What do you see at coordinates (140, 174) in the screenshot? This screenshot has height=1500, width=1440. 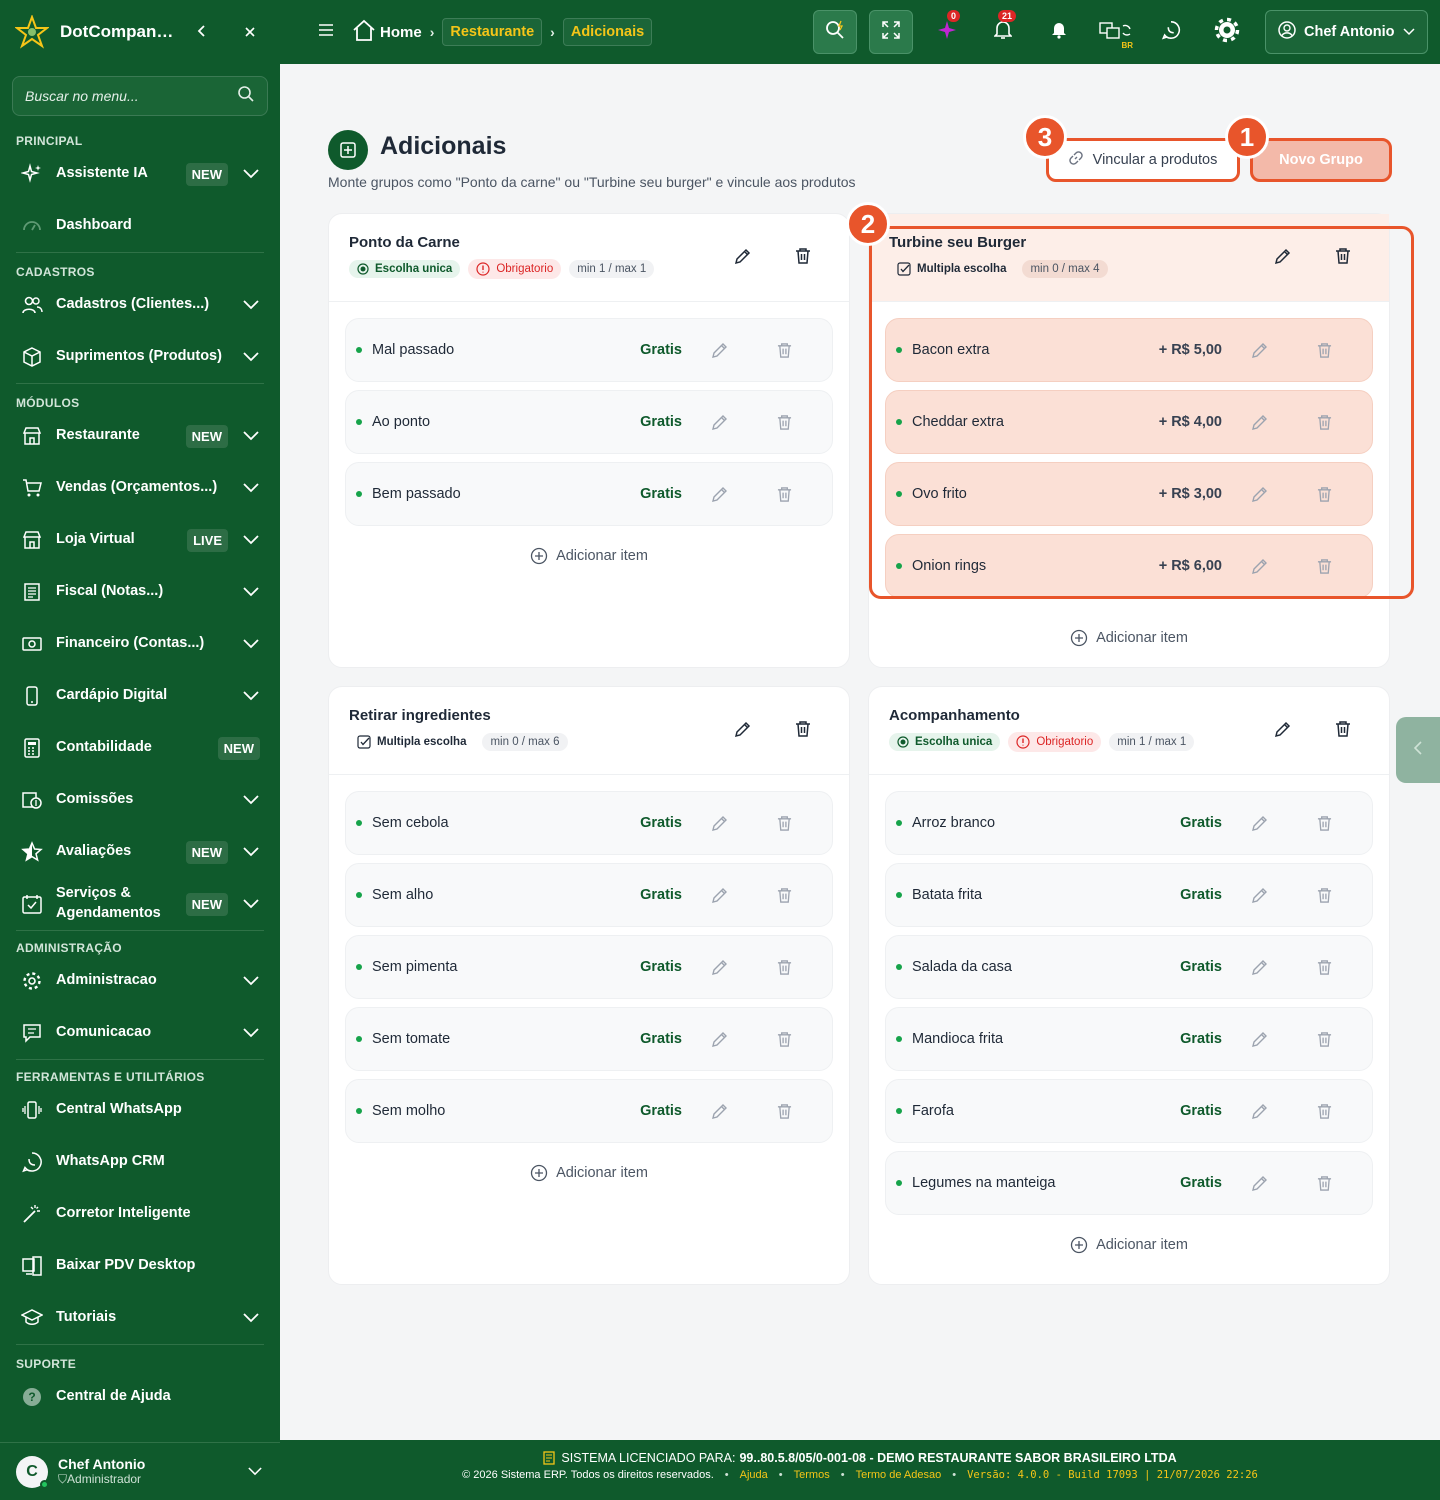 I see `sidebar-item-assistente-ia: Assistente IA NEW` at bounding box center [140, 174].